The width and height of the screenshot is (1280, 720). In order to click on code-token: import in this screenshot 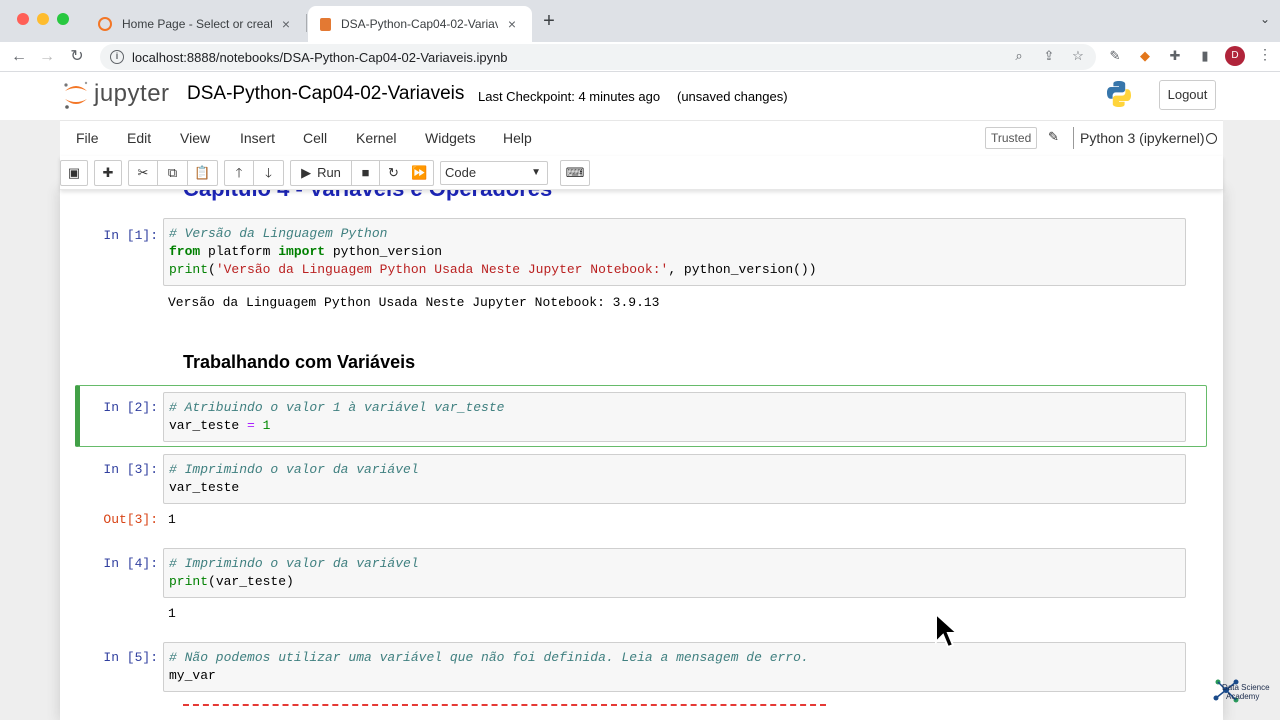, I will do `click(302, 251)`.